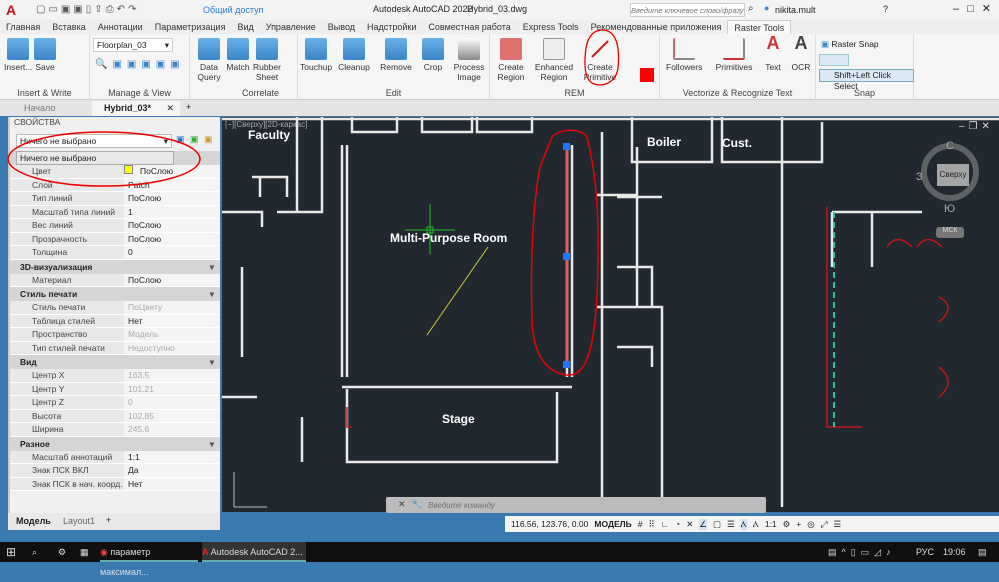 Image resolution: width=999 pixels, height=582 pixels. What do you see at coordinates (341, 27) in the screenshot?
I see `tab-output: Вывод` at bounding box center [341, 27].